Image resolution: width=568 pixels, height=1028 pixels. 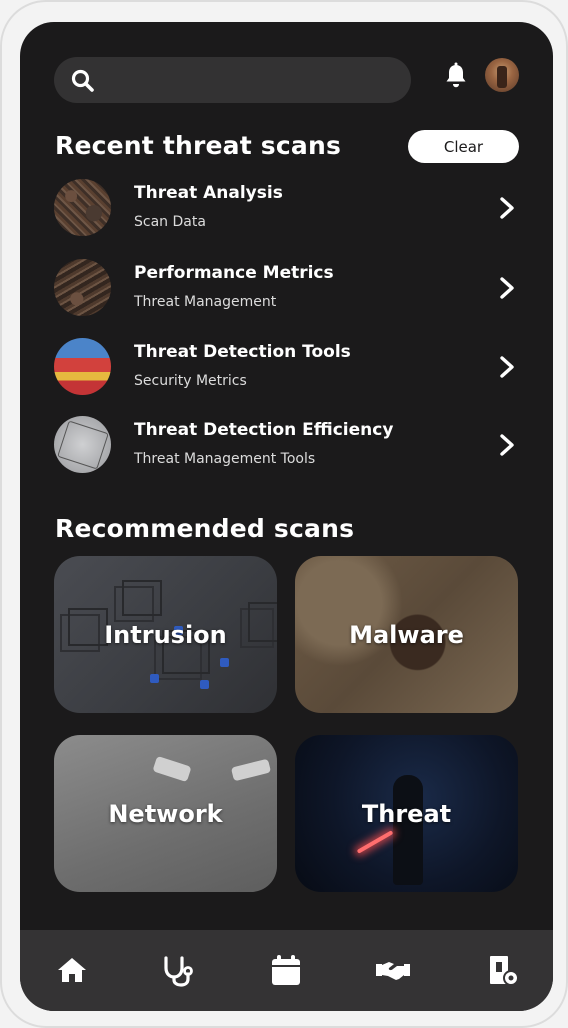 What do you see at coordinates (225, 459) in the screenshot?
I see `scan-subtitle: Threat Management Tools` at bounding box center [225, 459].